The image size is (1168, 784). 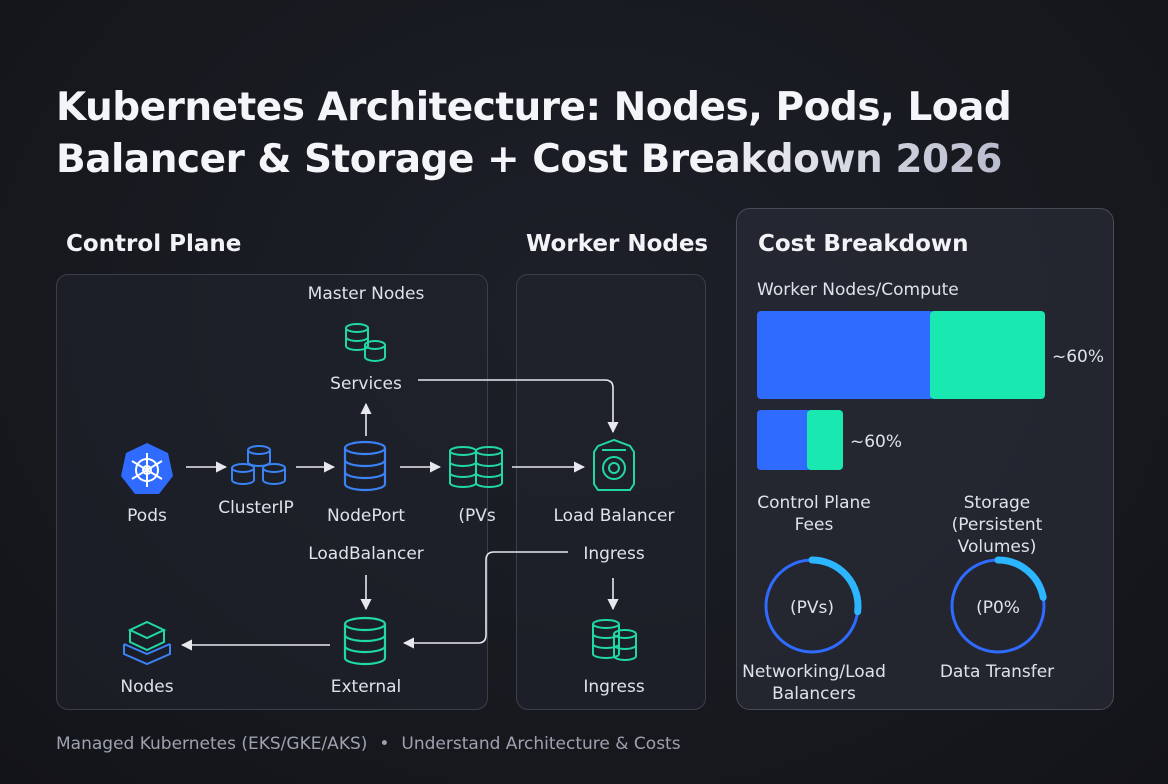 I want to click on load-balancer-icon, so click(x=614, y=464).